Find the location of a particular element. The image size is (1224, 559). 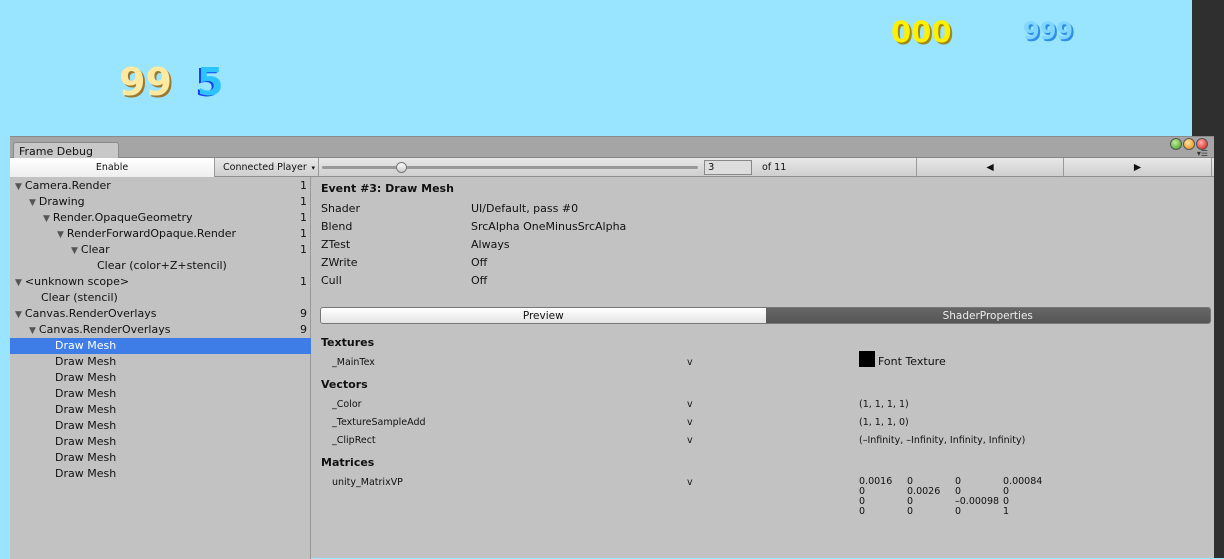

tree-row: ▼ Drawing 1 is located at coordinates (160, 202).